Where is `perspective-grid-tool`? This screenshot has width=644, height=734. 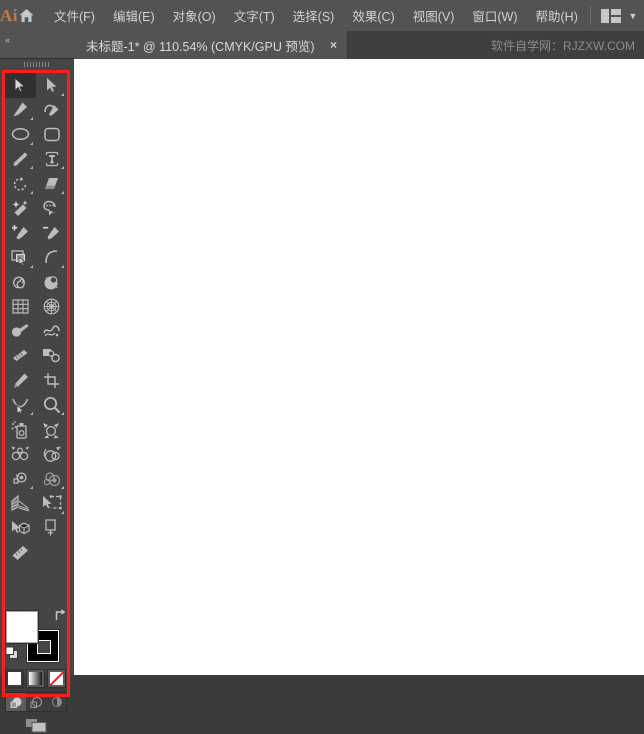
perspective-grid-tool is located at coordinates (20, 503).